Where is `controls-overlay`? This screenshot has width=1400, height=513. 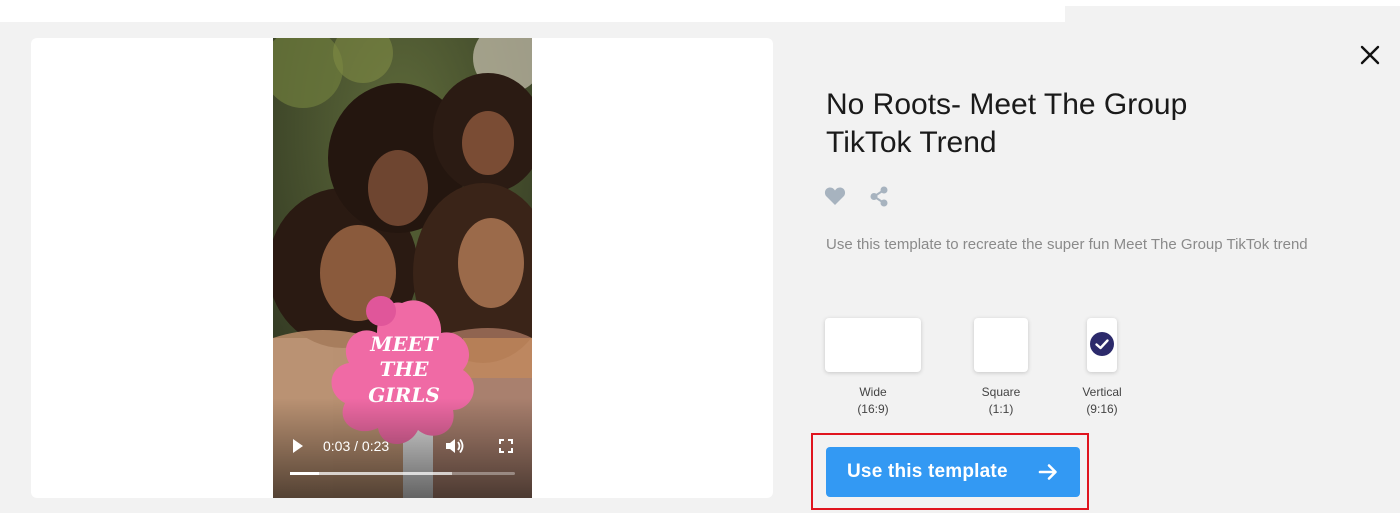 controls-overlay is located at coordinates (402, 448).